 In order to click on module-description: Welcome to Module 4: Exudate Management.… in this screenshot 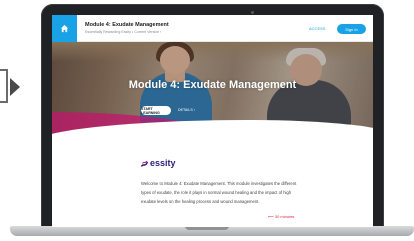, I will do `click(219, 192)`.